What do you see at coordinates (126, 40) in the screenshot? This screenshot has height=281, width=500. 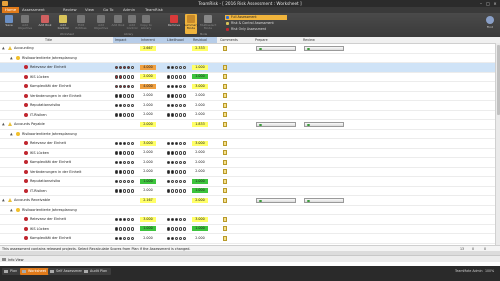 I see `col-impact: Impact` at bounding box center [126, 40].